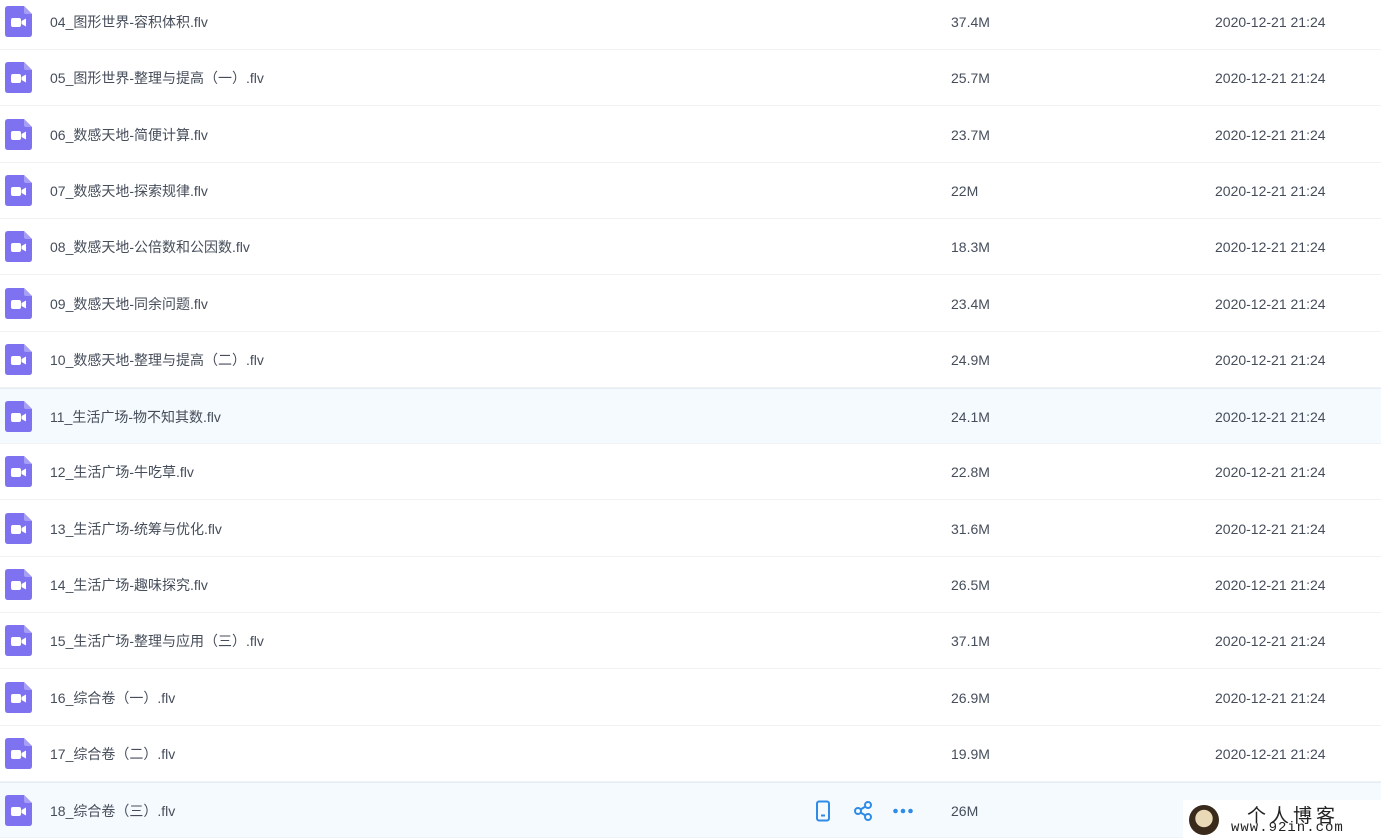  I want to click on file-name: 18_综合卷（三）.flv, so click(112, 811).